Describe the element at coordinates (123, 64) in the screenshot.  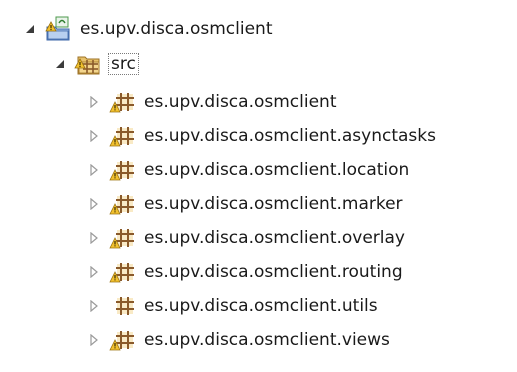
I see `source-folder-label: src` at that location.